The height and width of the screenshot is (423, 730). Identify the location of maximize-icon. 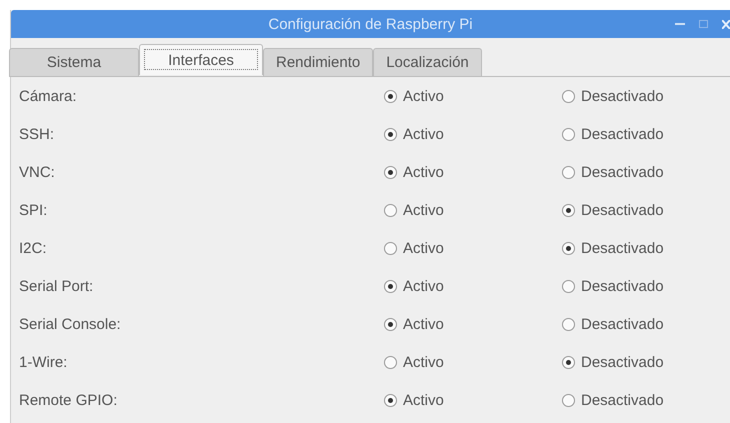
(703, 24).